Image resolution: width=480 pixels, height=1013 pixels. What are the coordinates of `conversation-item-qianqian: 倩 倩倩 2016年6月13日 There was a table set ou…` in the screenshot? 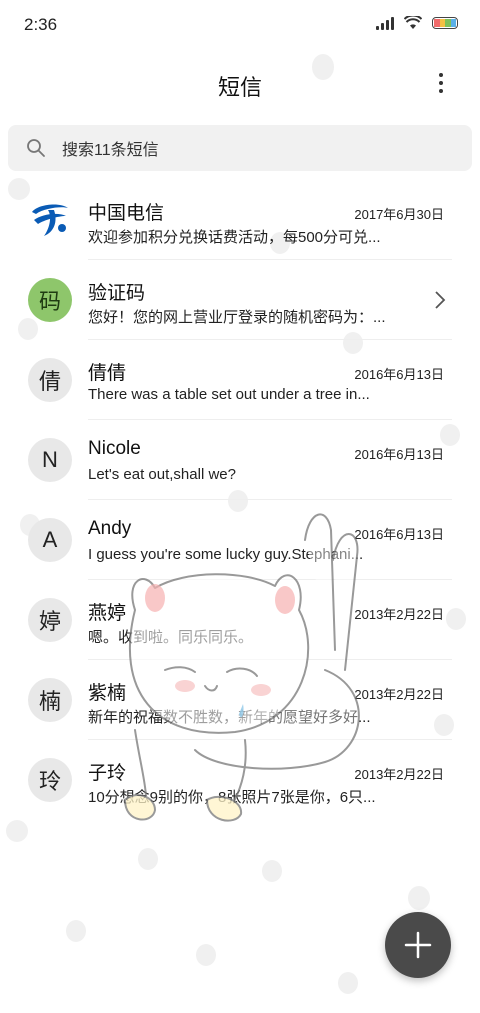 It's located at (240, 380).